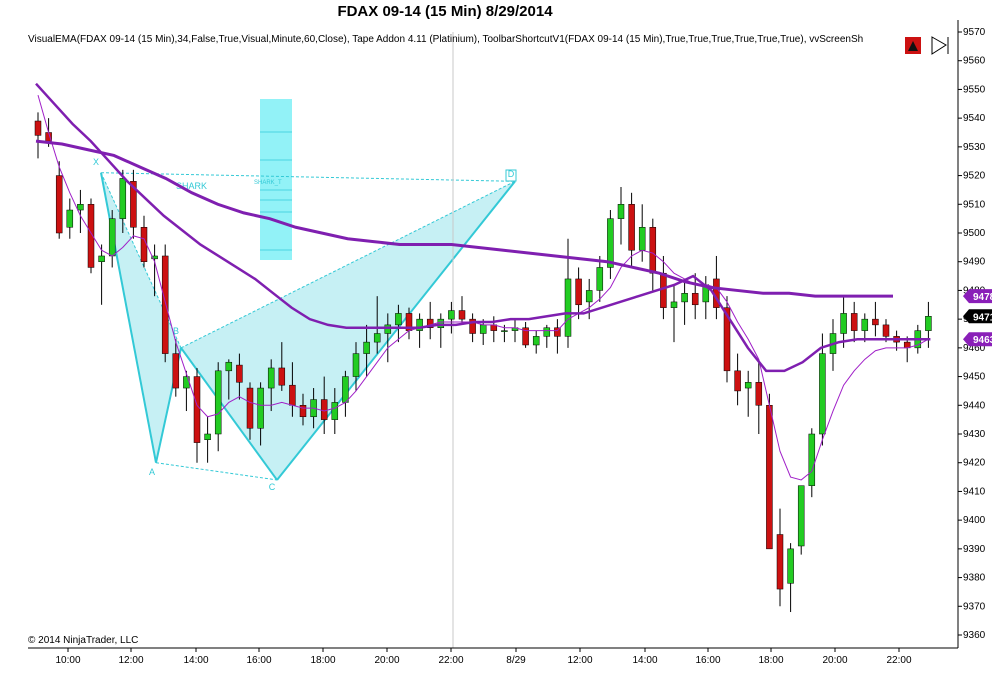  Describe the element at coordinates (974, 520) in the screenshot. I see `y-tick-label: 9400` at that location.